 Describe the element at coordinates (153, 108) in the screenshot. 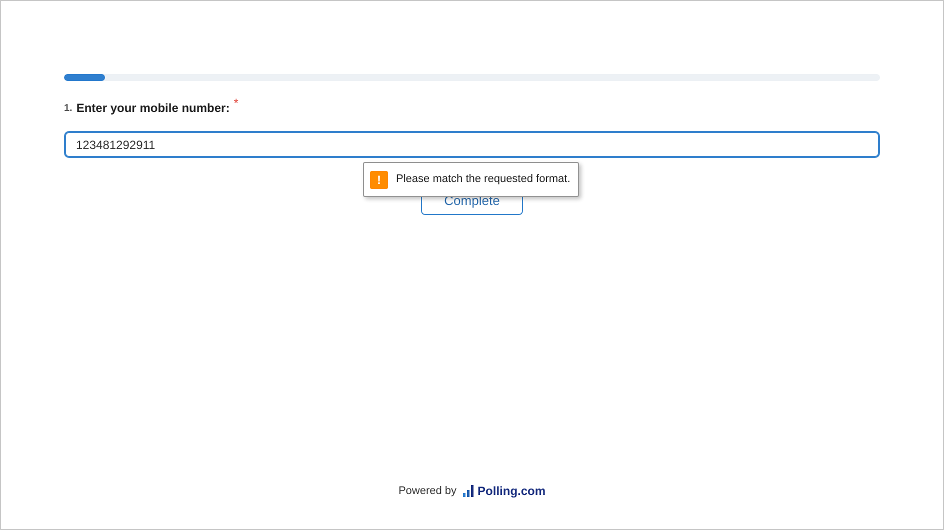

I see `question-label: Enter your mobile number:` at that location.